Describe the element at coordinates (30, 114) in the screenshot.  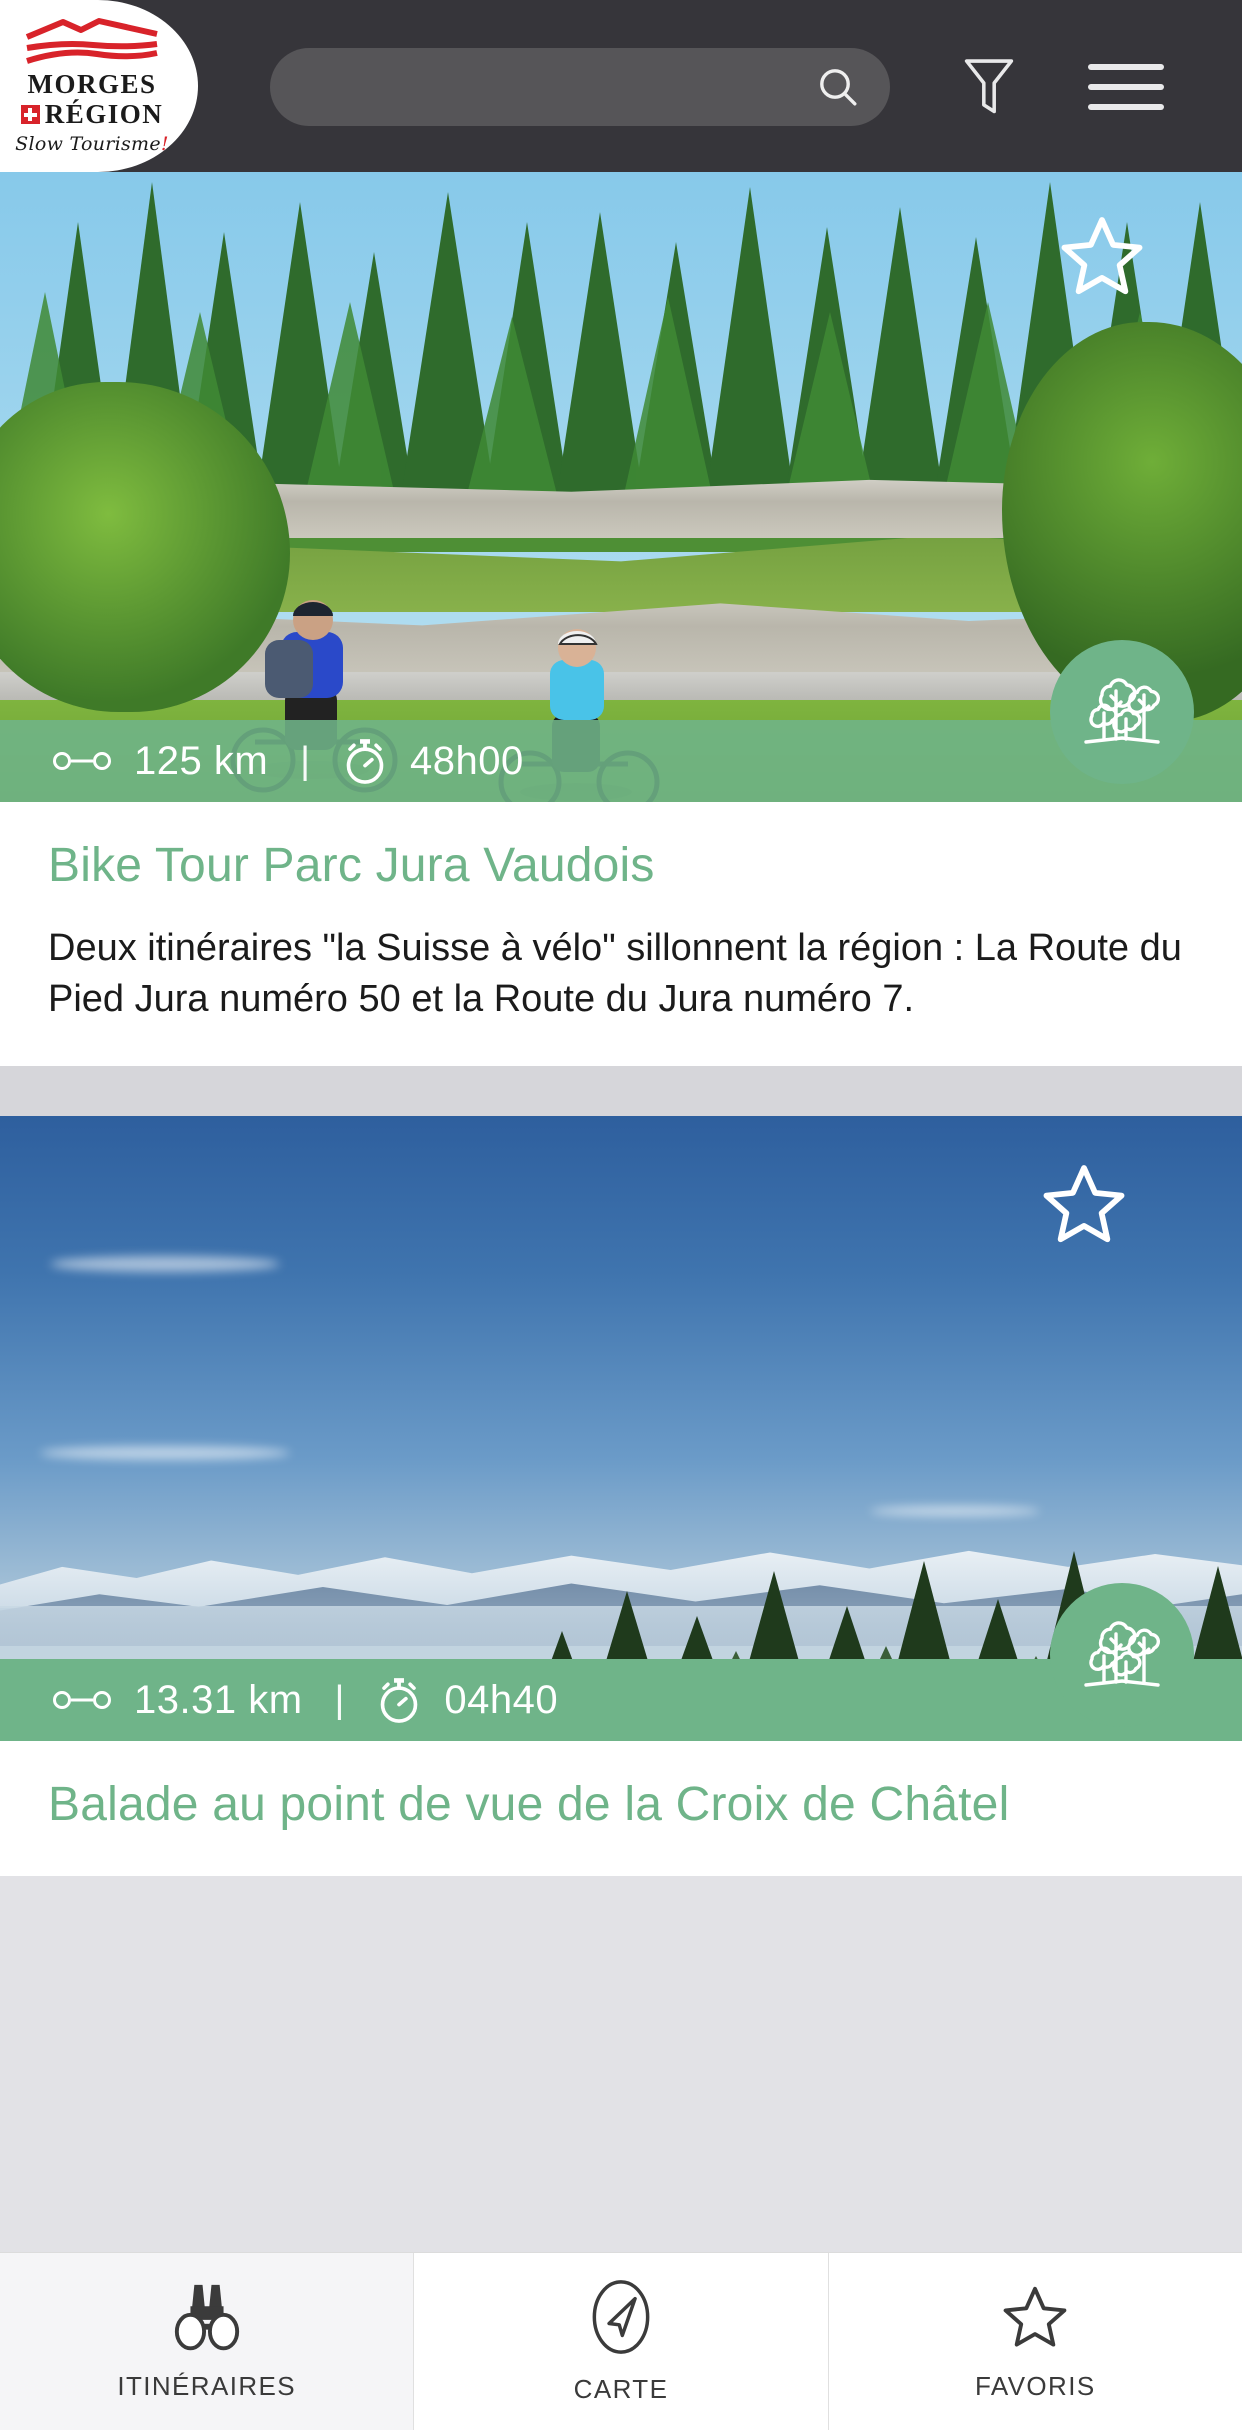
I see `swiss-cross-icon` at that location.